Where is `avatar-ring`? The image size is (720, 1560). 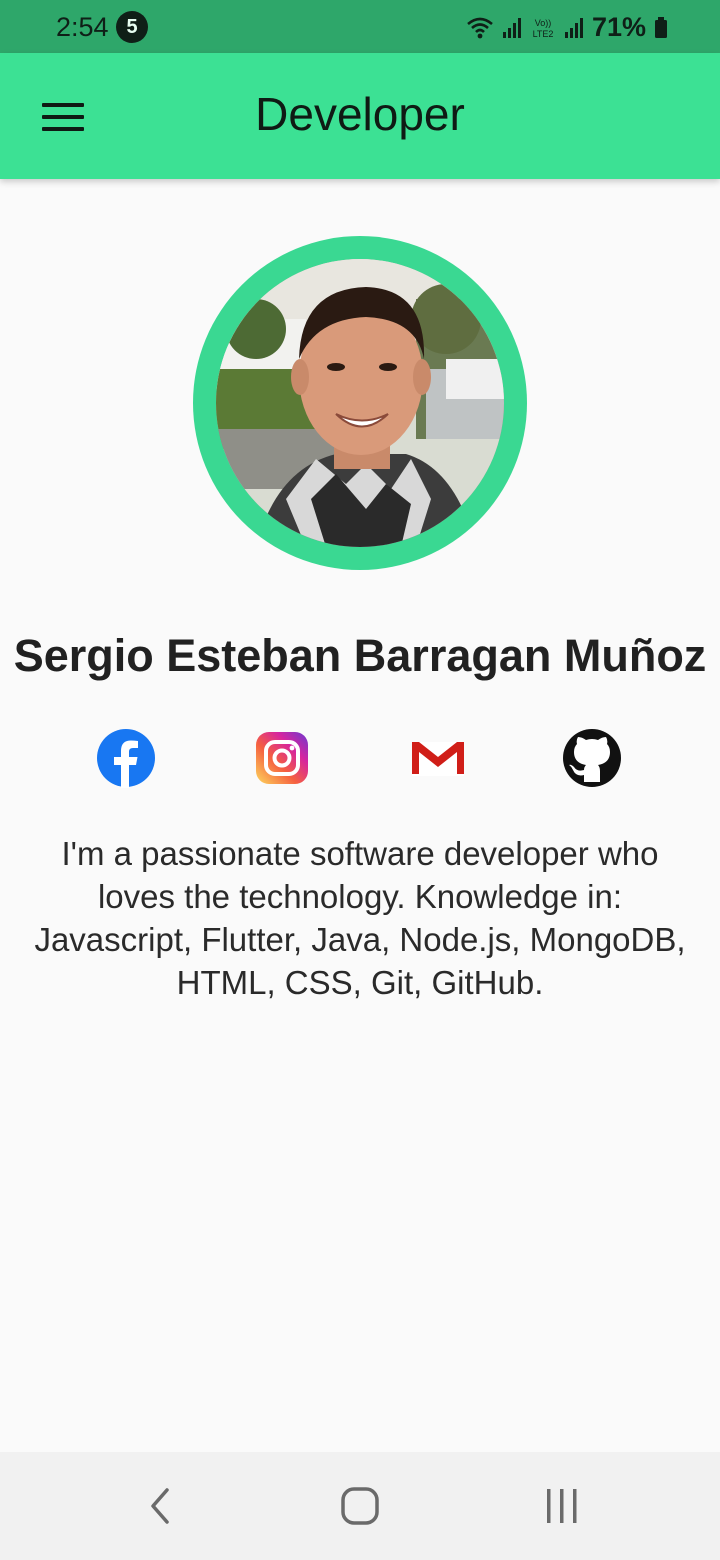
avatar-ring is located at coordinates (360, 403).